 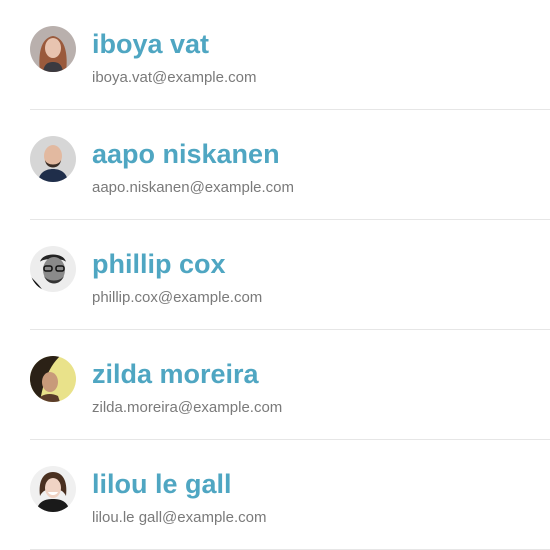 I want to click on woman-smiling-avatar, so click(x=53, y=489).